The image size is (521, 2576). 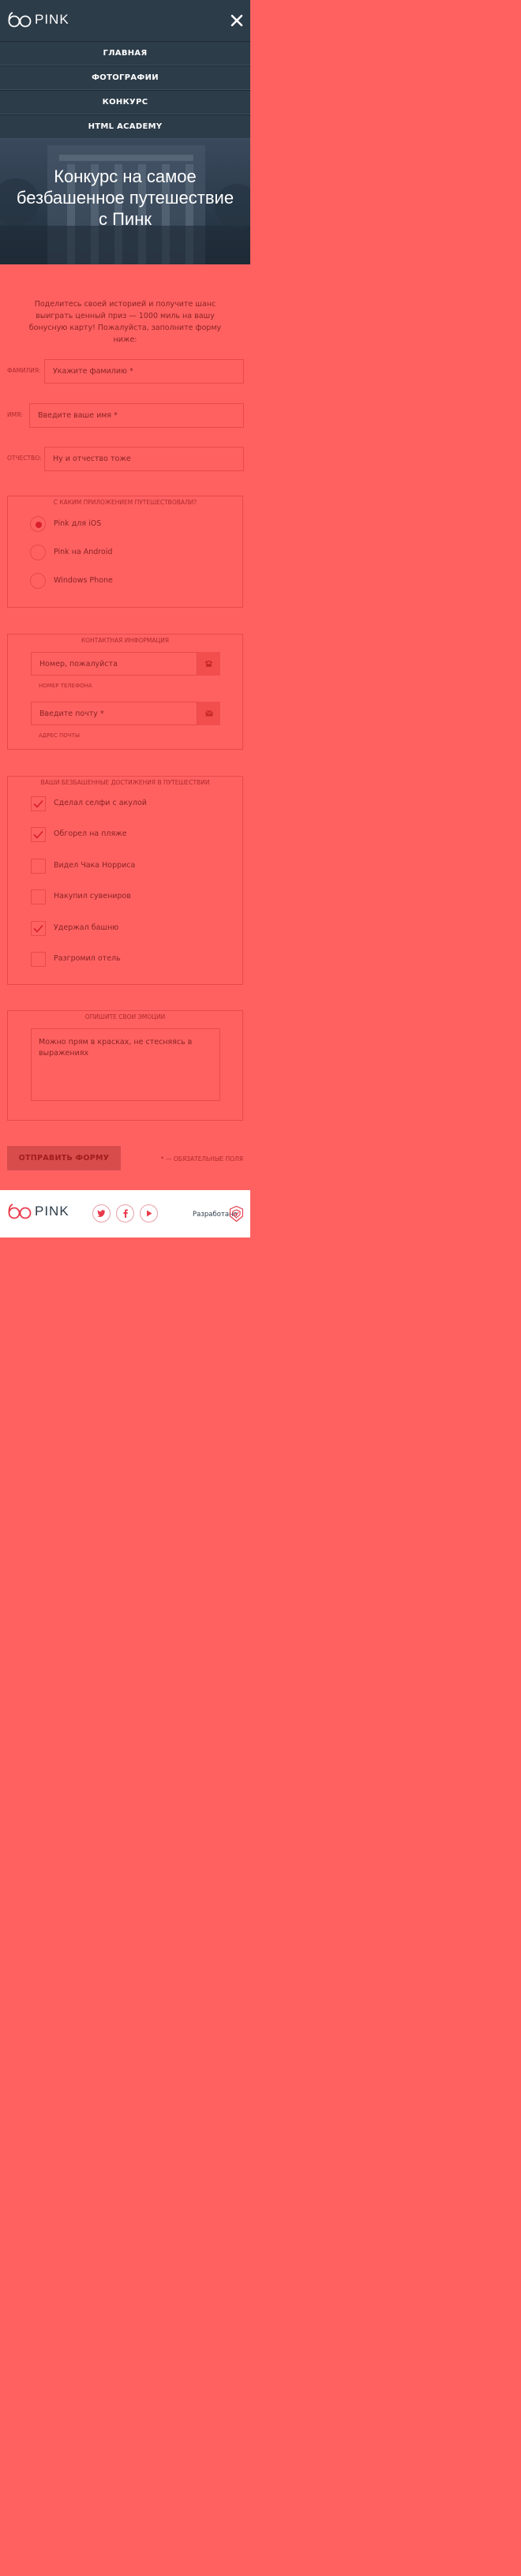 What do you see at coordinates (144, 459) in the screenshot?
I see `patronymic-input: Ну и отчество тоже` at bounding box center [144, 459].